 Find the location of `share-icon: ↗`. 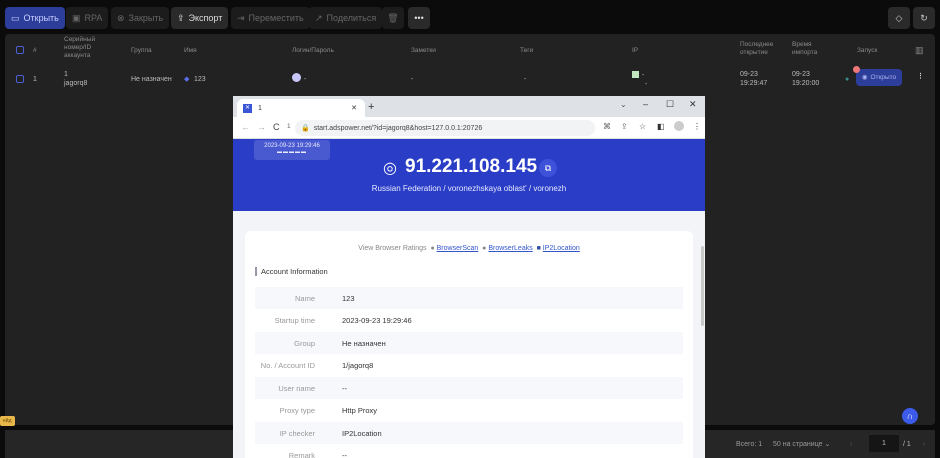

share-icon: ↗ is located at coordinates (319, 17).